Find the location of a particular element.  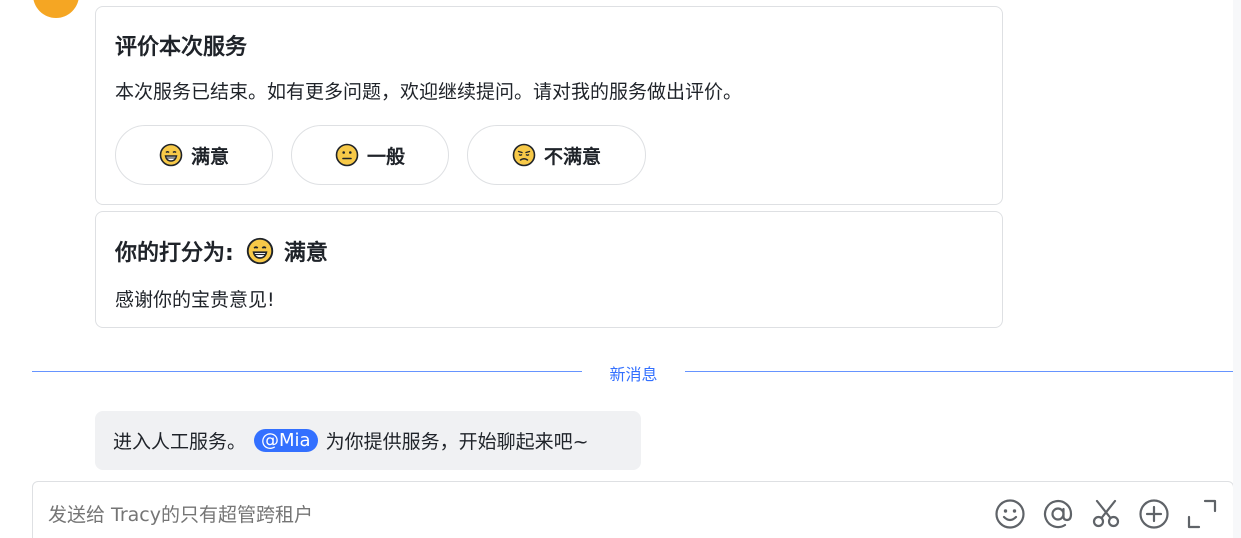

mention-button is located at coordinates (1058, 516).